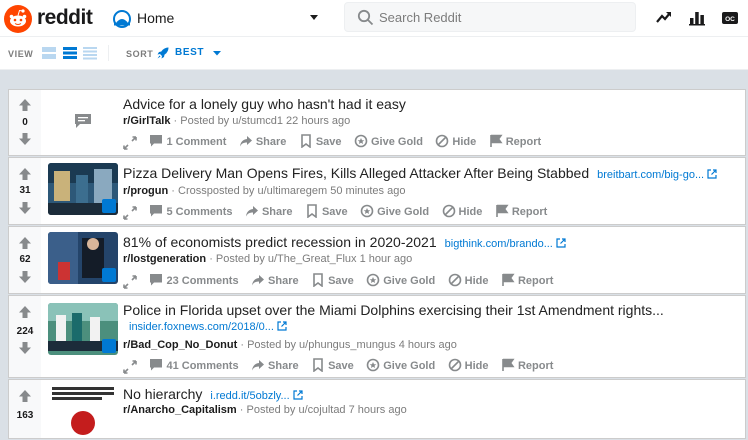 Image resolution: width=748 pixels, height=440 pixels. I want to click on vote-column: 31, so click(25, 191).